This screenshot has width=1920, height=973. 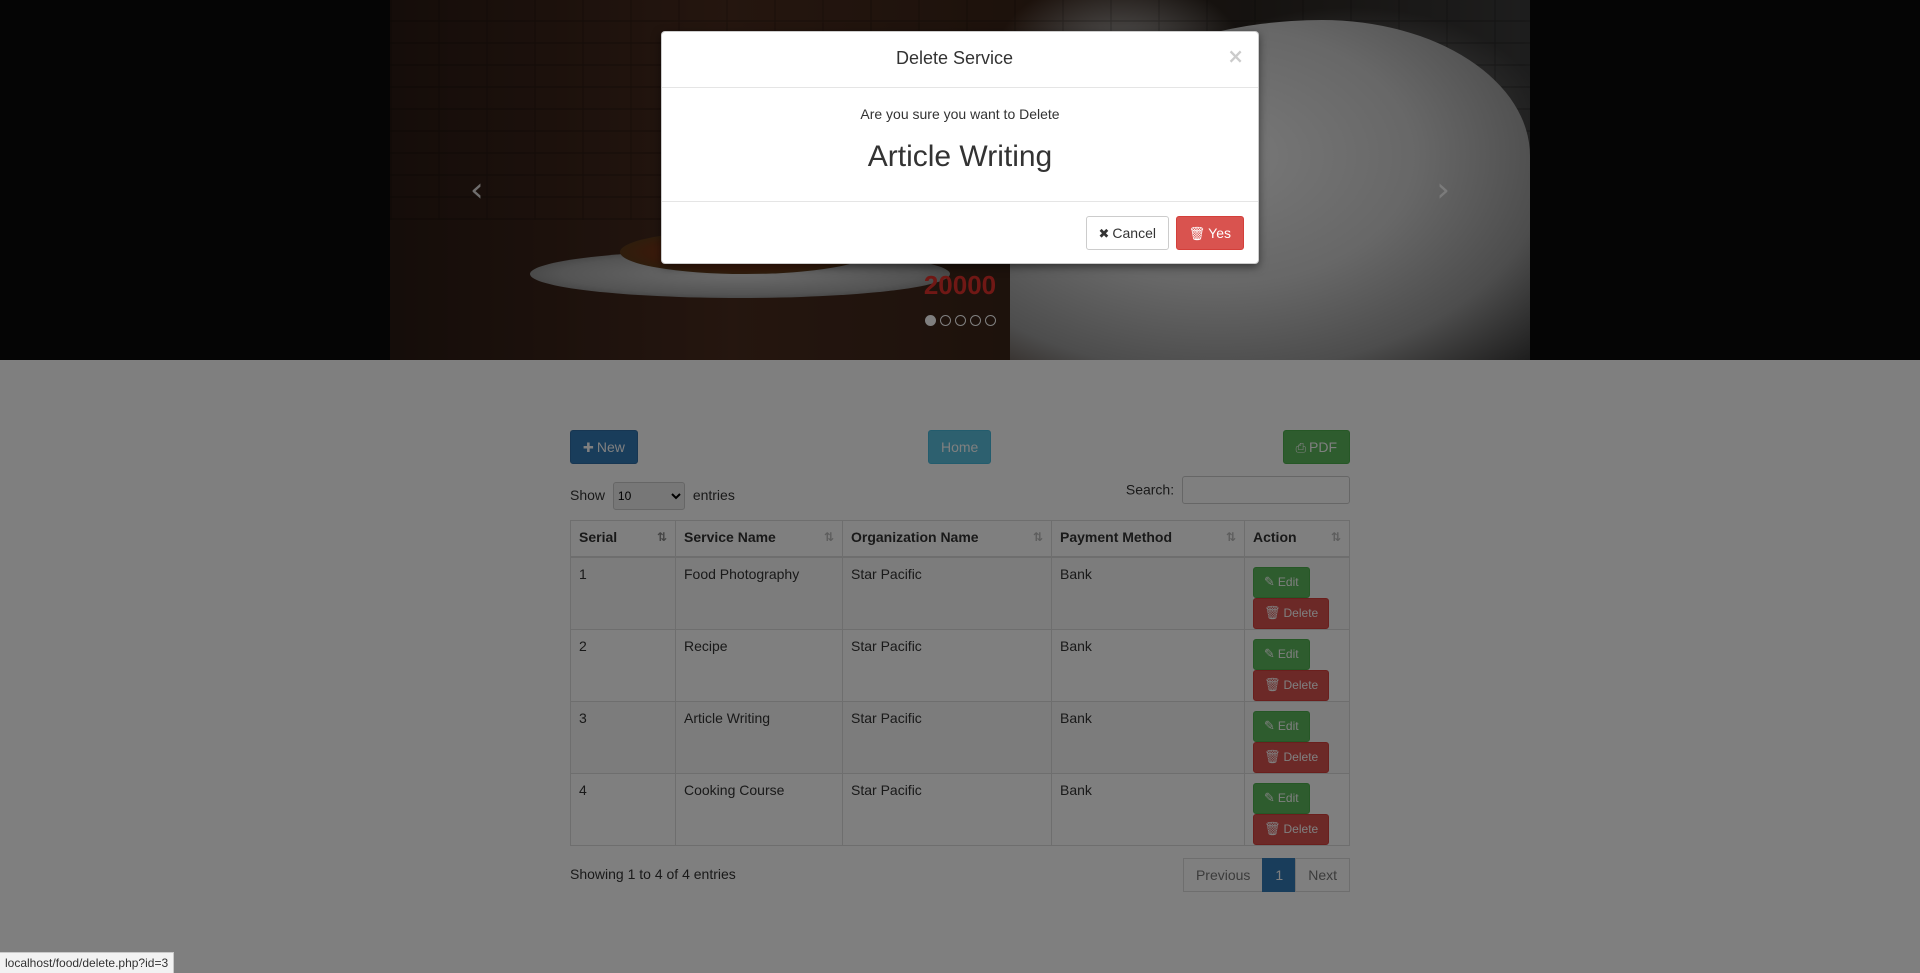 What do you see at coordinates (1104, 234) in the screenshot?
I see `close-icon: ✖` at bounding box center [1104, 234].